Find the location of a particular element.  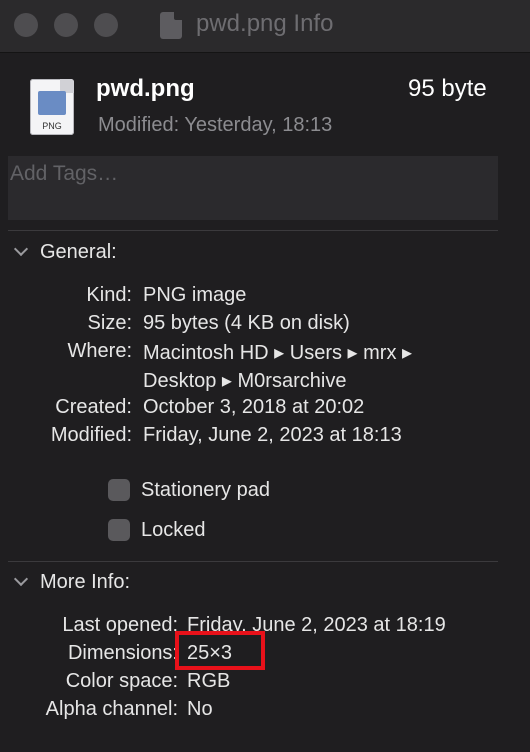

color-space-value: RGB is located at coordinates (209, 681).